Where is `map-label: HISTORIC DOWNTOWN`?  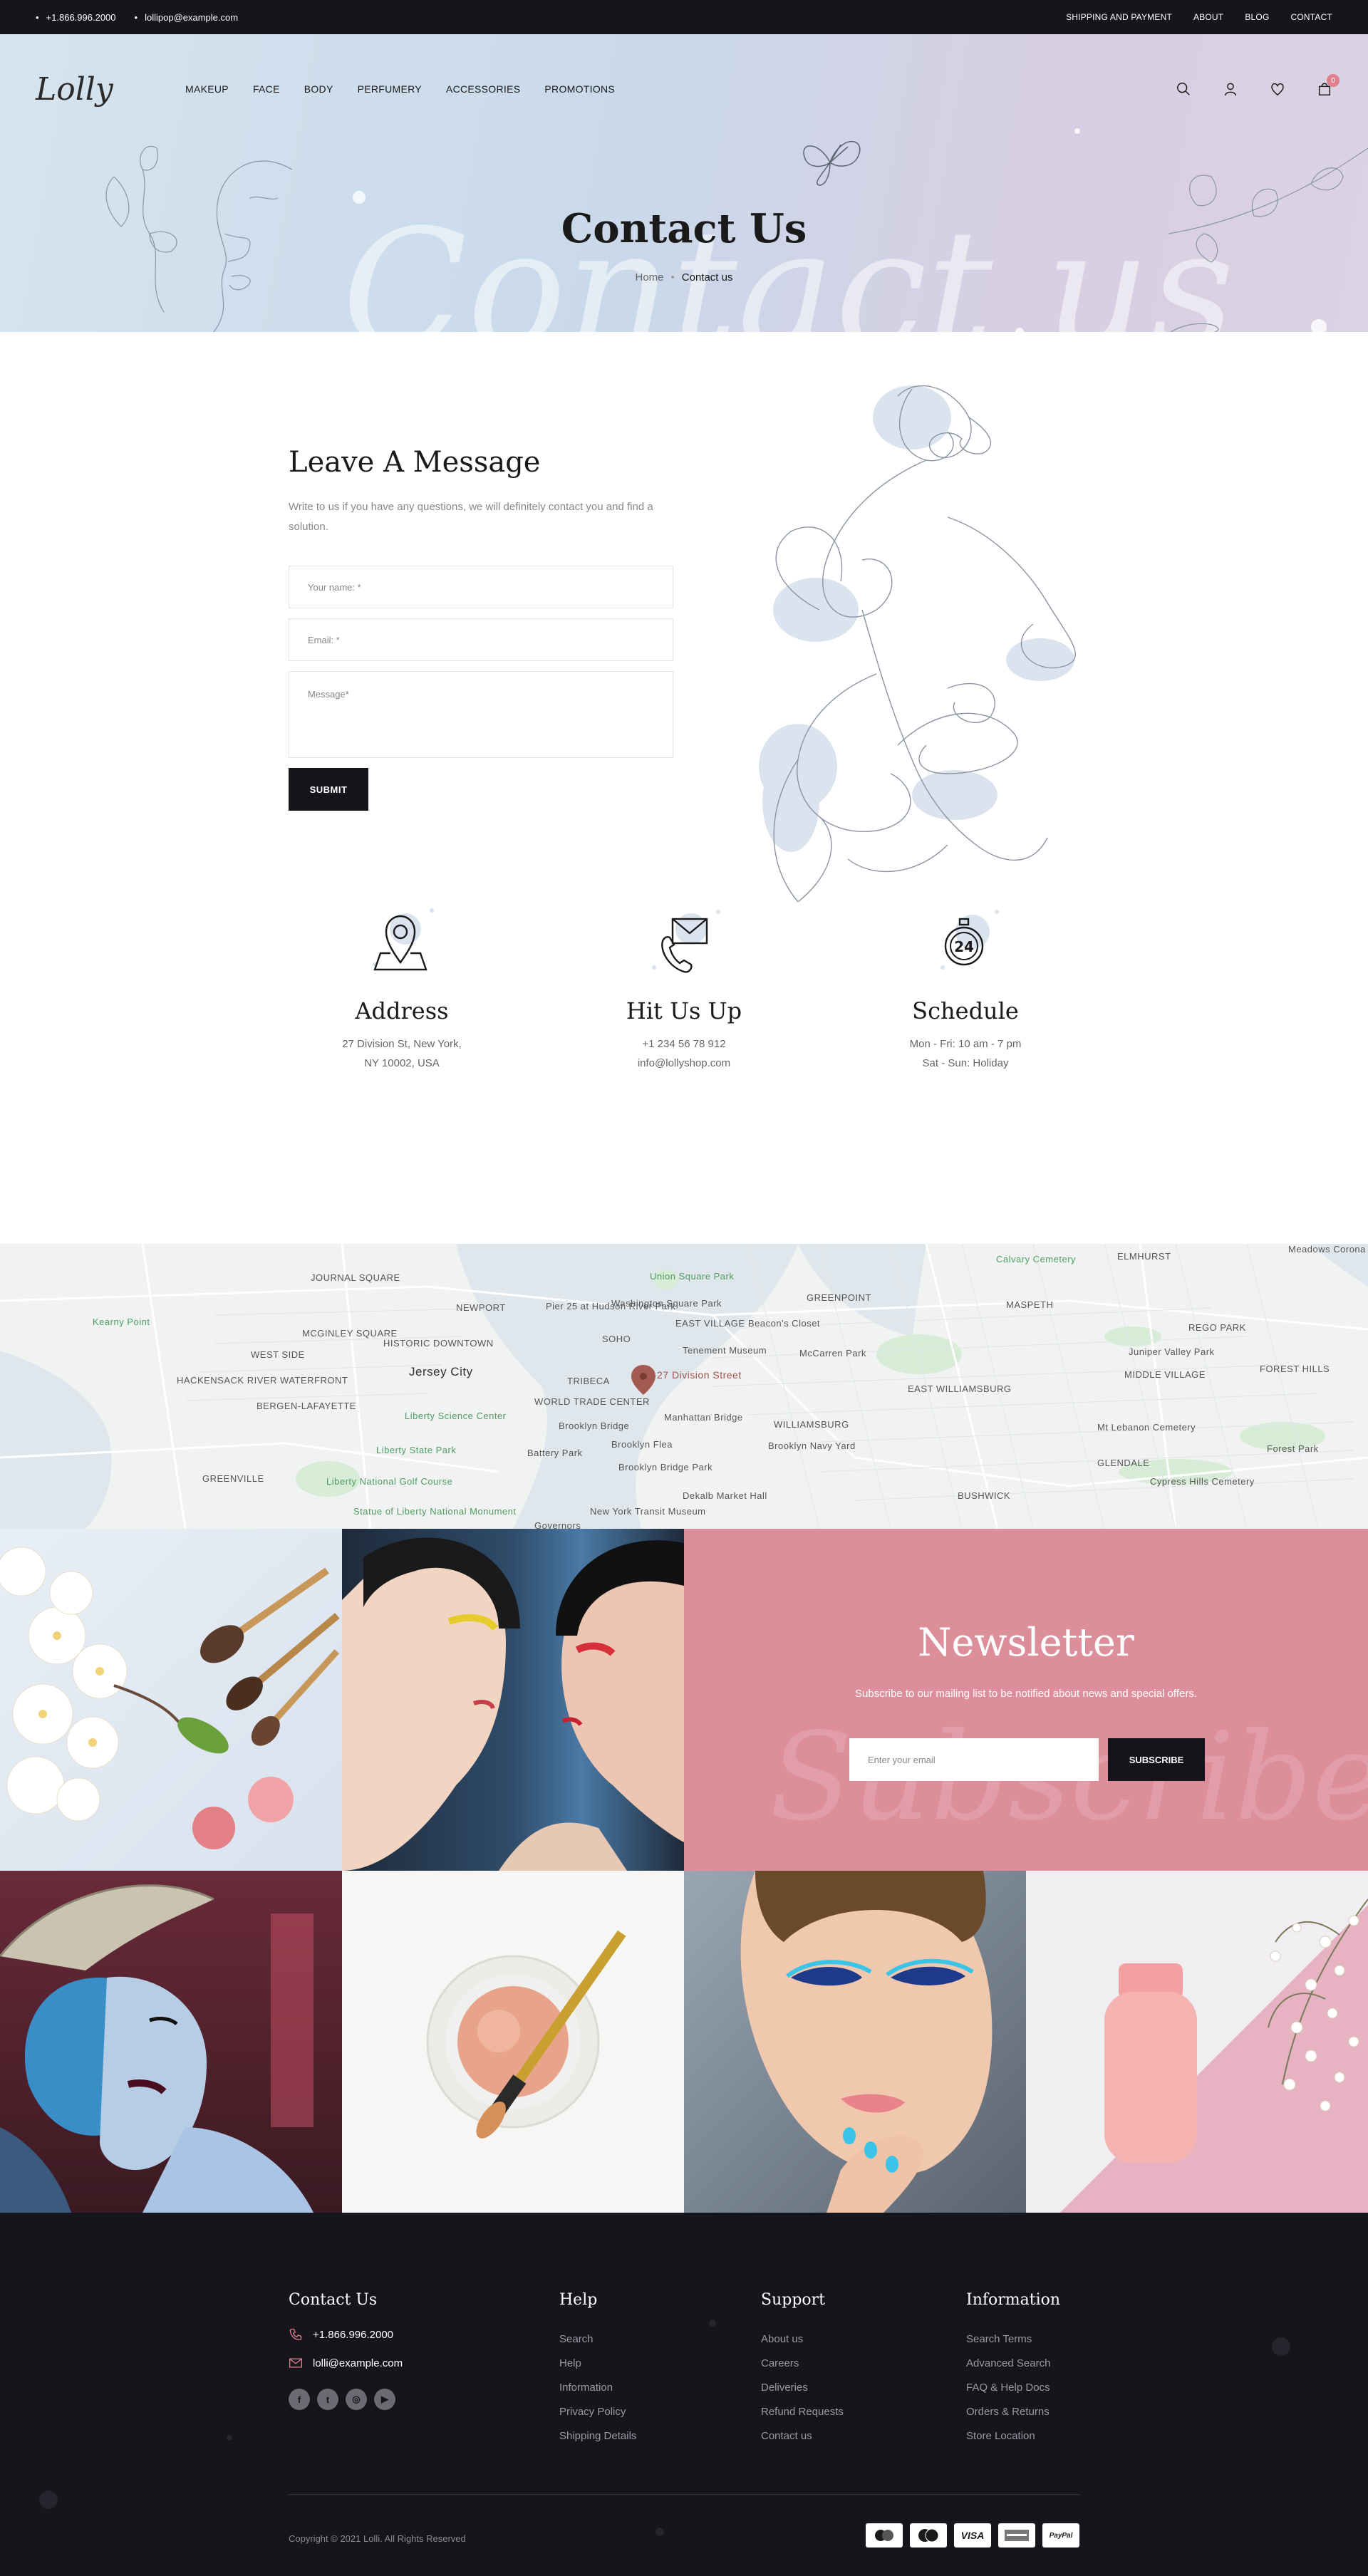 map-label: HISTORIC DOWNTOWN is located at coordinates (438, 1343).